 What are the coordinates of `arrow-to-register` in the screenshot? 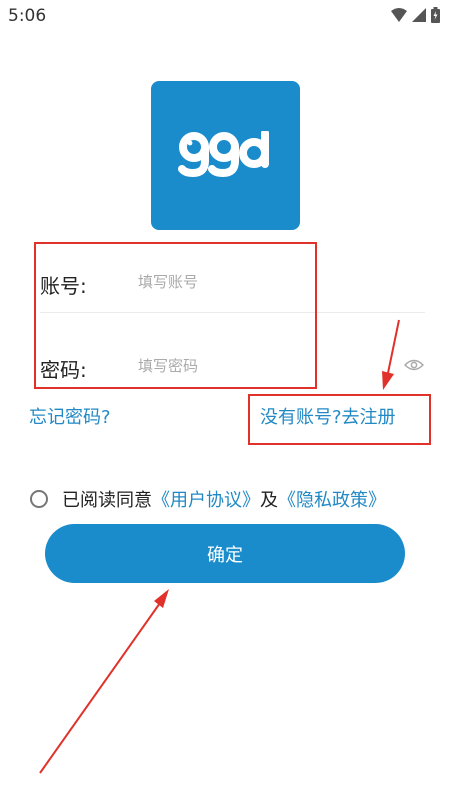 It's located at (391, 354).